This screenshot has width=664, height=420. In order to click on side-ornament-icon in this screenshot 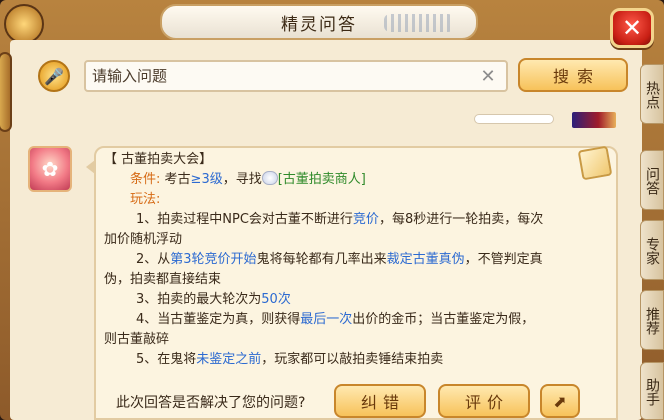, I will do `click(6, 92)`.